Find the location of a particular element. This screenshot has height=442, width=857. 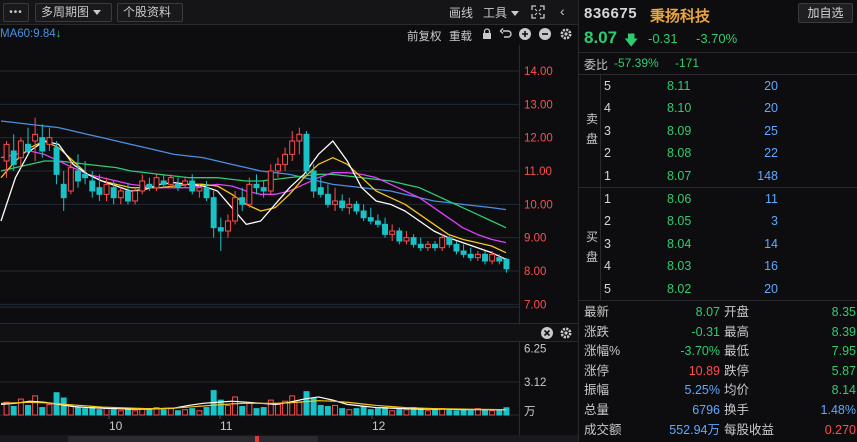

more-menu-button: ••• is located at coordinates (16, 12).